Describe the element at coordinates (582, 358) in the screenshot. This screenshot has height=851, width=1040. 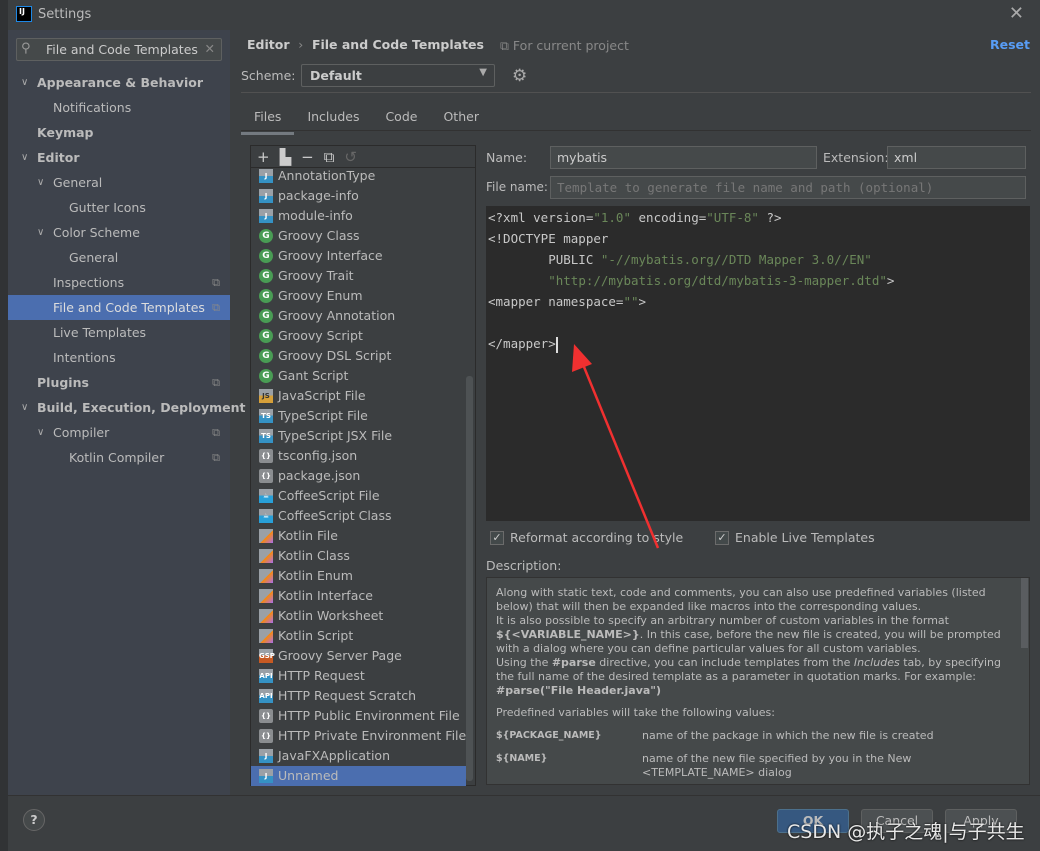
I see `arrow-head` at that location.